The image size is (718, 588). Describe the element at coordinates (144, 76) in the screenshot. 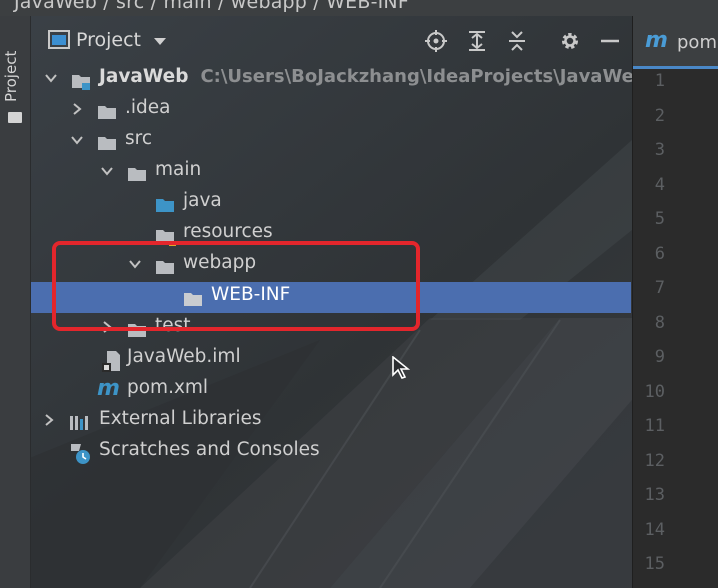

I see `tree-item-label: JavaWeb` at that location.